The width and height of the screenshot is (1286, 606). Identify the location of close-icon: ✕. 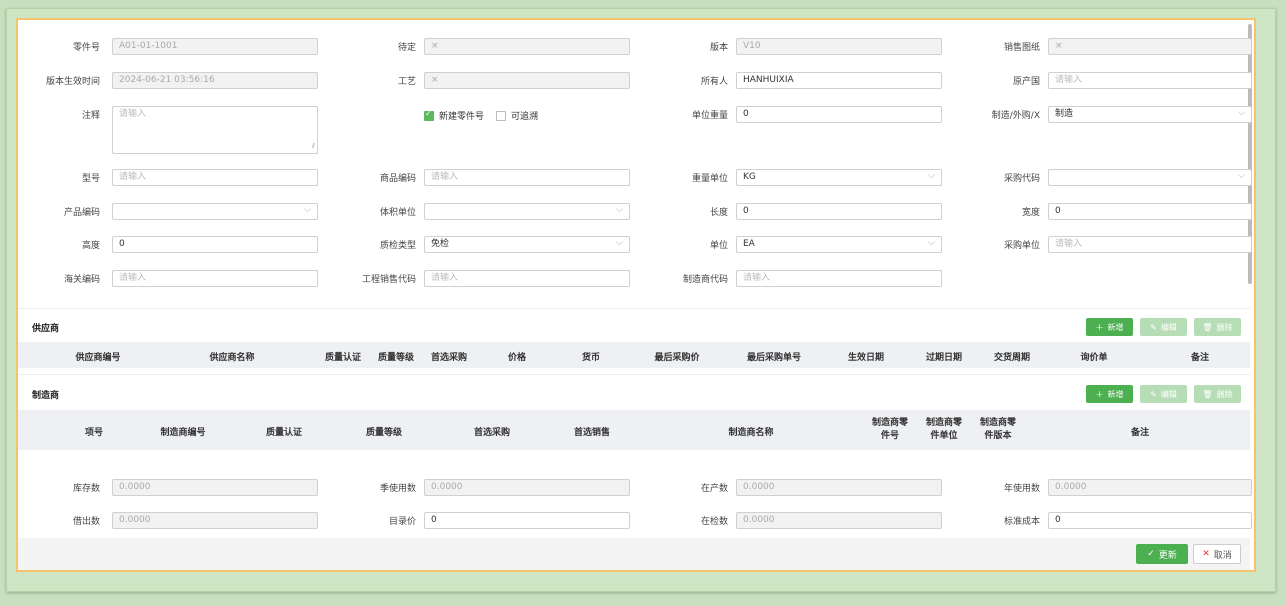
(1206, 554).